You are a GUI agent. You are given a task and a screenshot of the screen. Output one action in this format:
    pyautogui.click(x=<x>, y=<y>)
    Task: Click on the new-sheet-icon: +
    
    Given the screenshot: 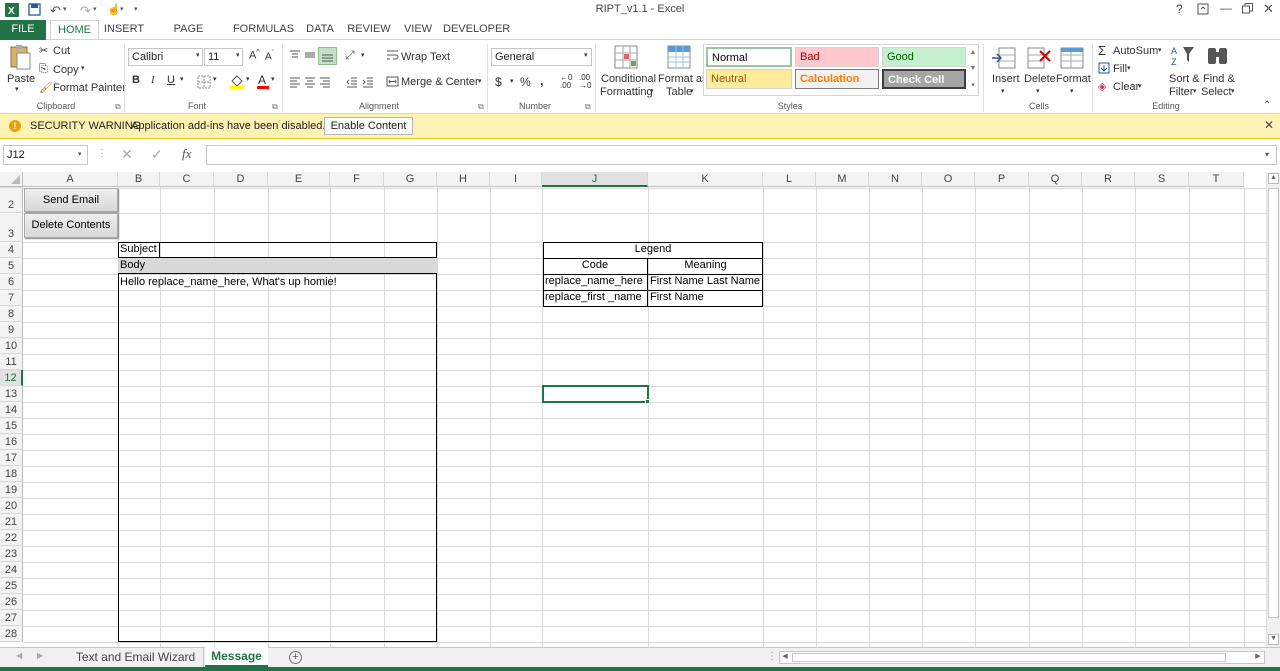 What is the action you would take?
    pyautogui.click(x=295, y=657)
    